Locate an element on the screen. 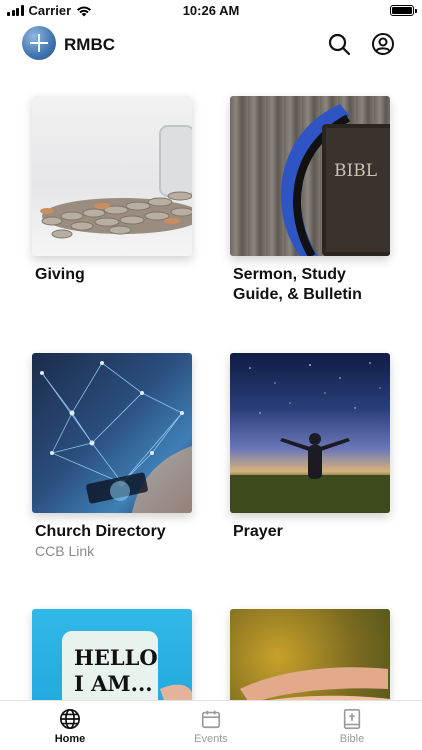  tab-home-label: Home is located at coordinates (70, 739).